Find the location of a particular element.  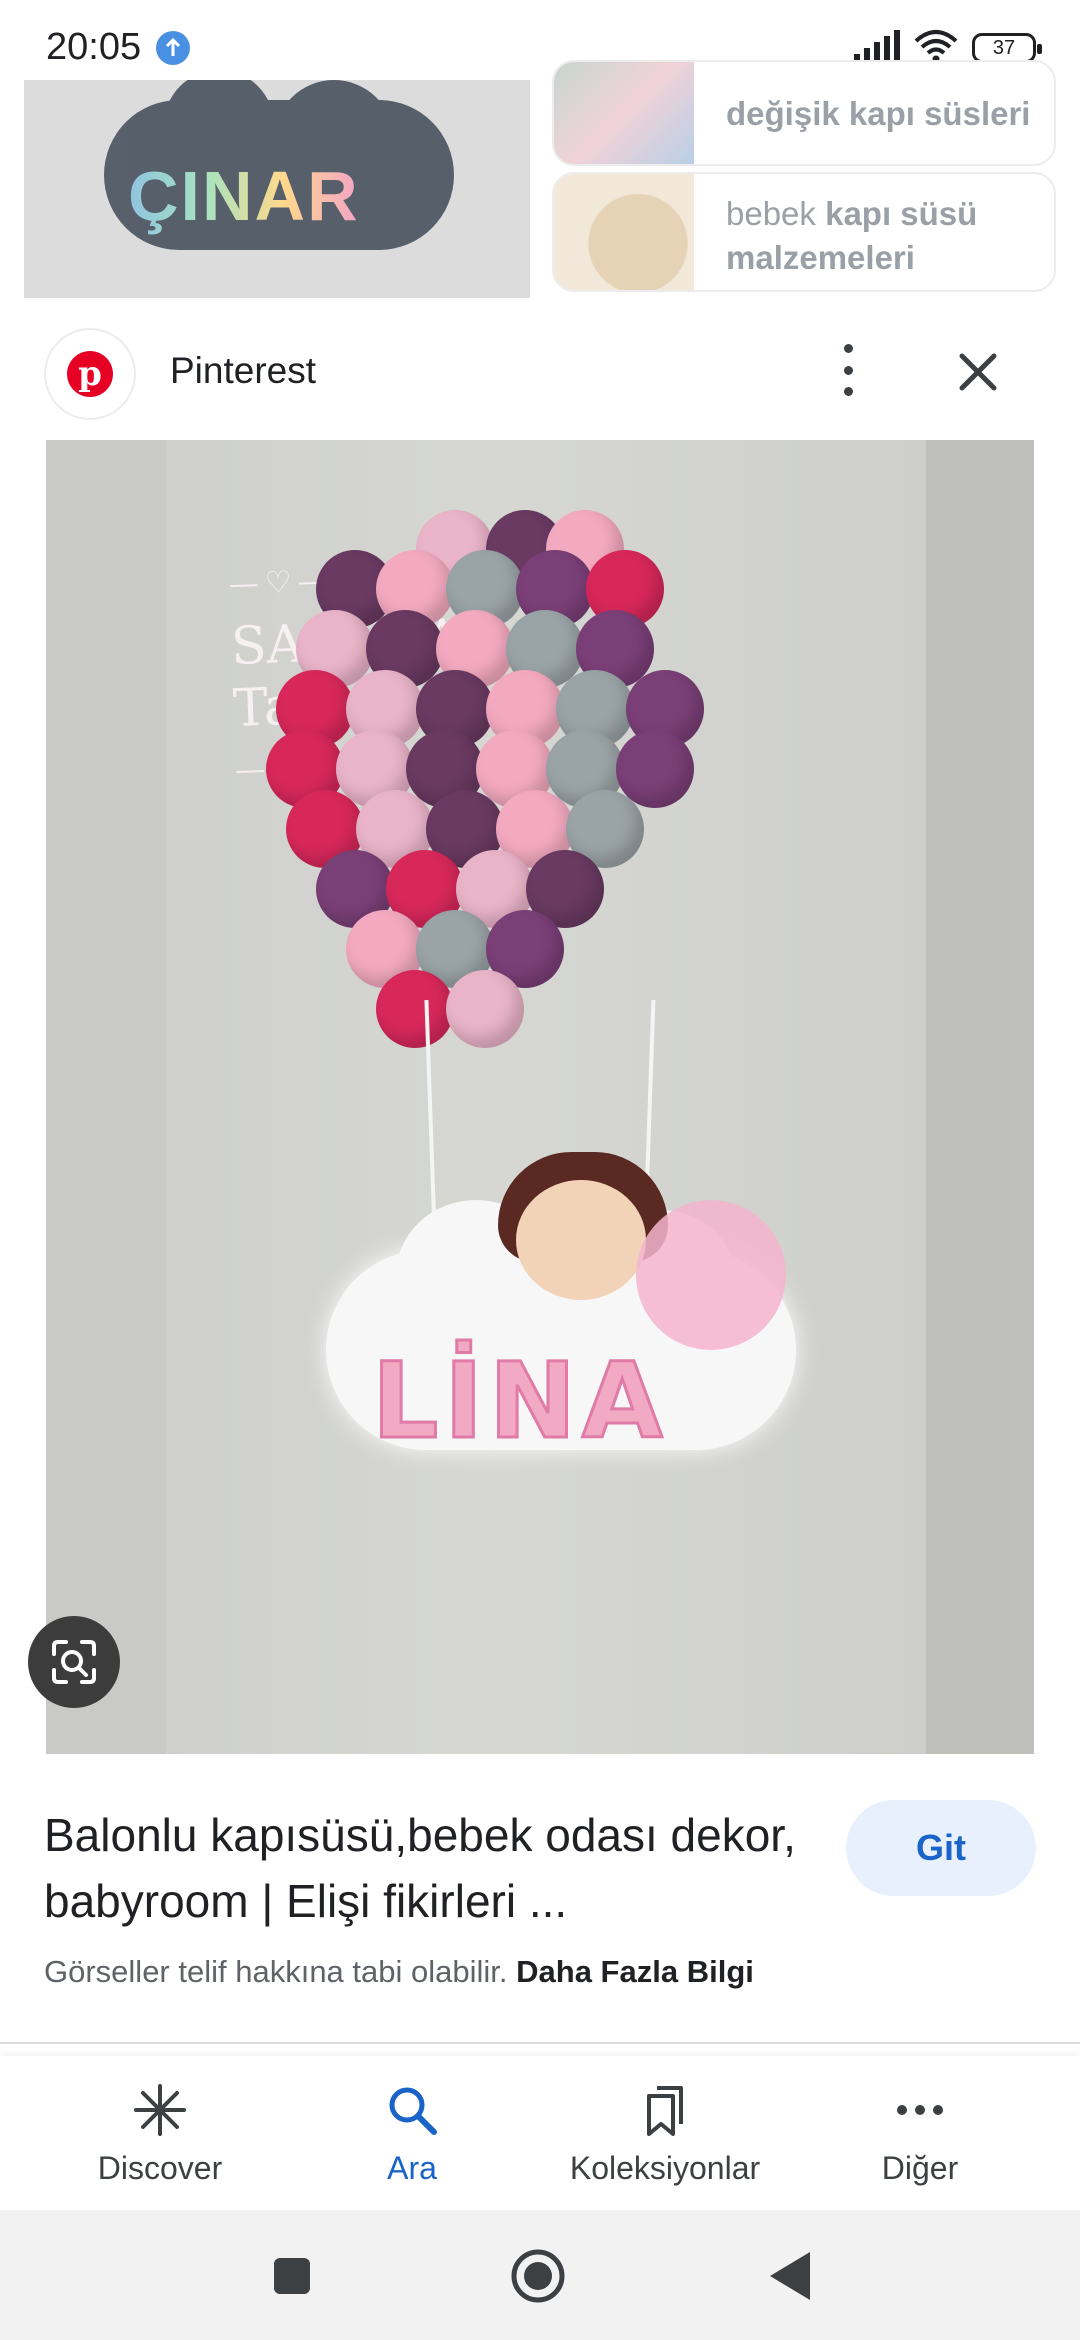

image-name-text: LİNA is located at coordinates (520, 1401).